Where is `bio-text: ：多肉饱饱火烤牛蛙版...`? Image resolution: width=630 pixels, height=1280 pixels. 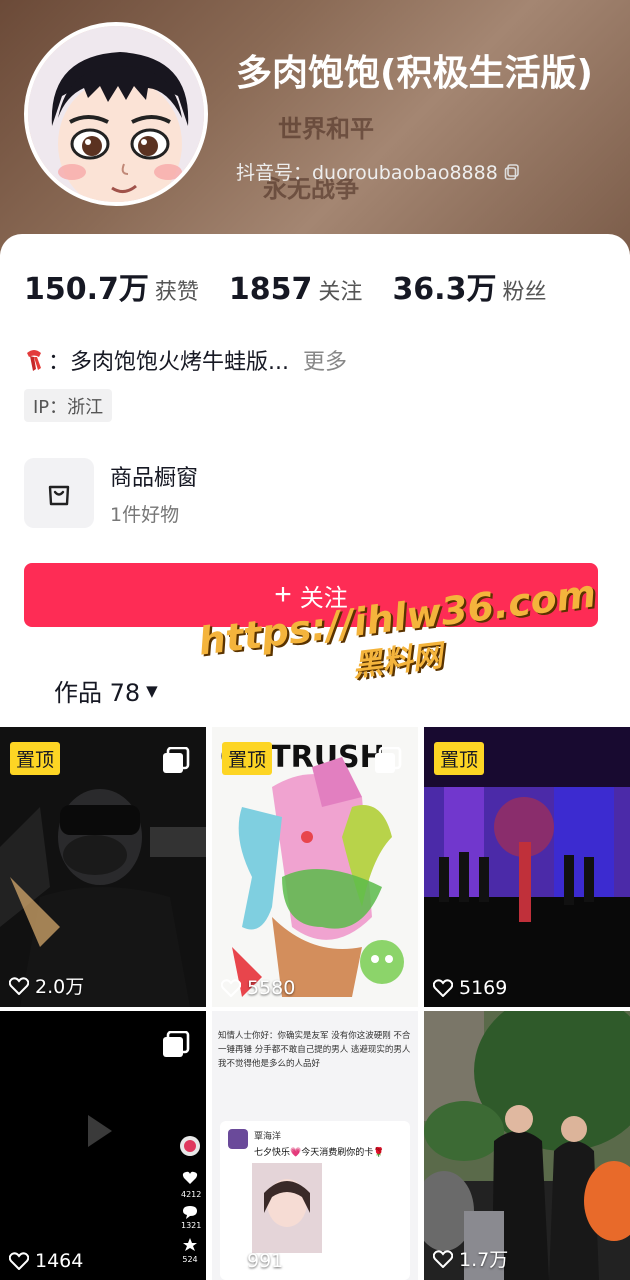
bio-text: ：多肉饱饱火烤牛蛙版... is located at coordinates (168, 362).